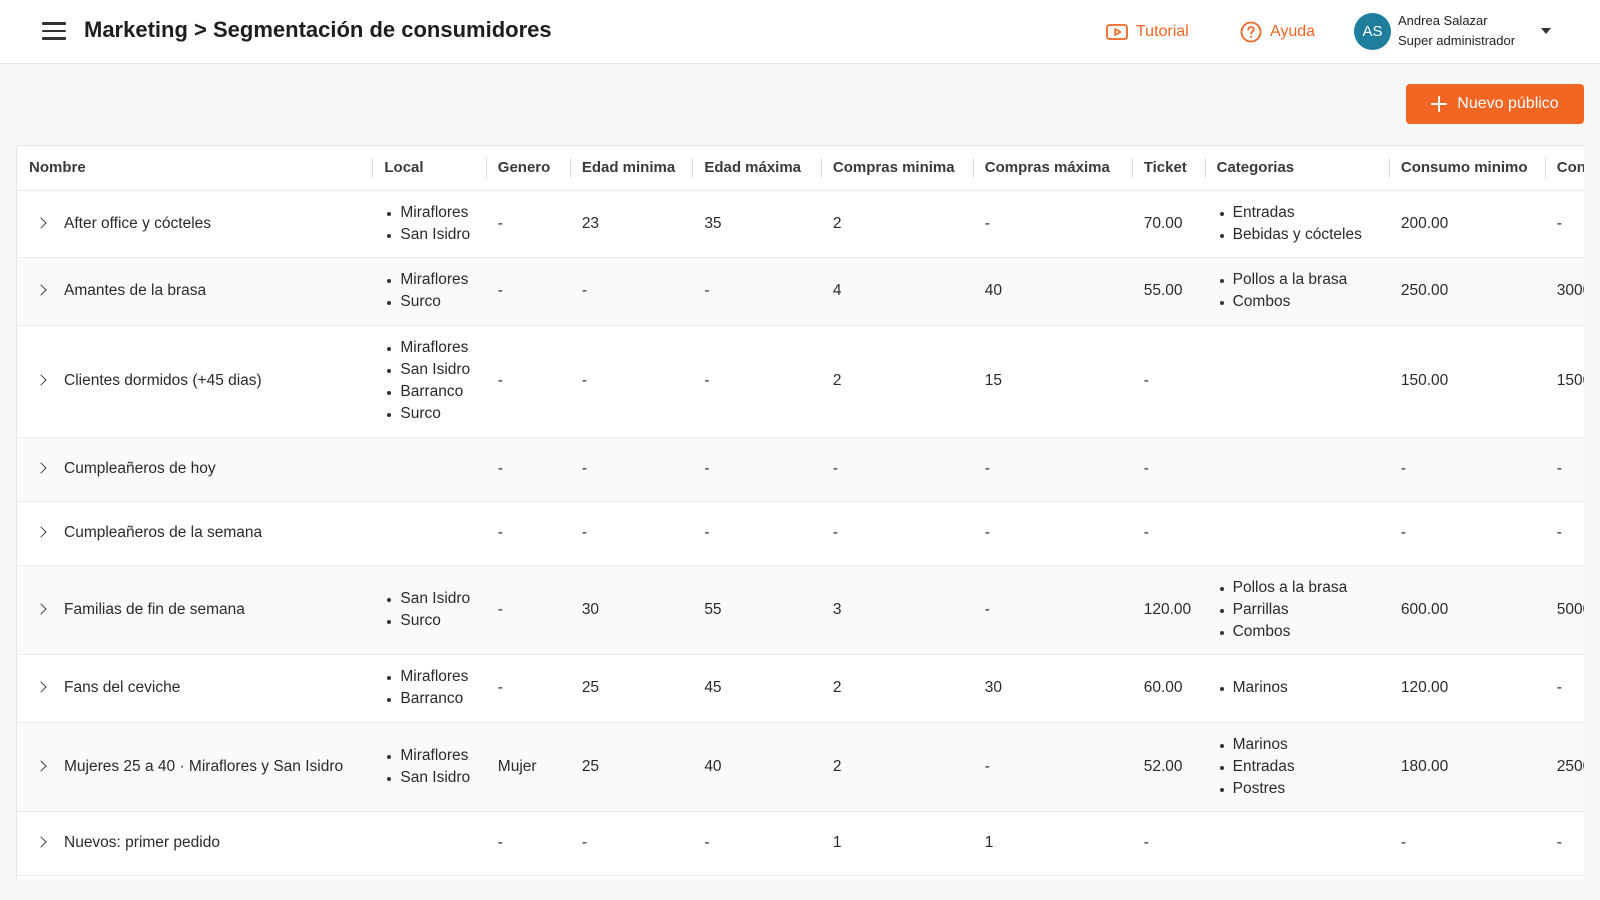 This screenshot has width=1600, height=900. Describe the element at coordinates (1277, 32) in the screenshot. I see `help-link: Ayuda` at that location.